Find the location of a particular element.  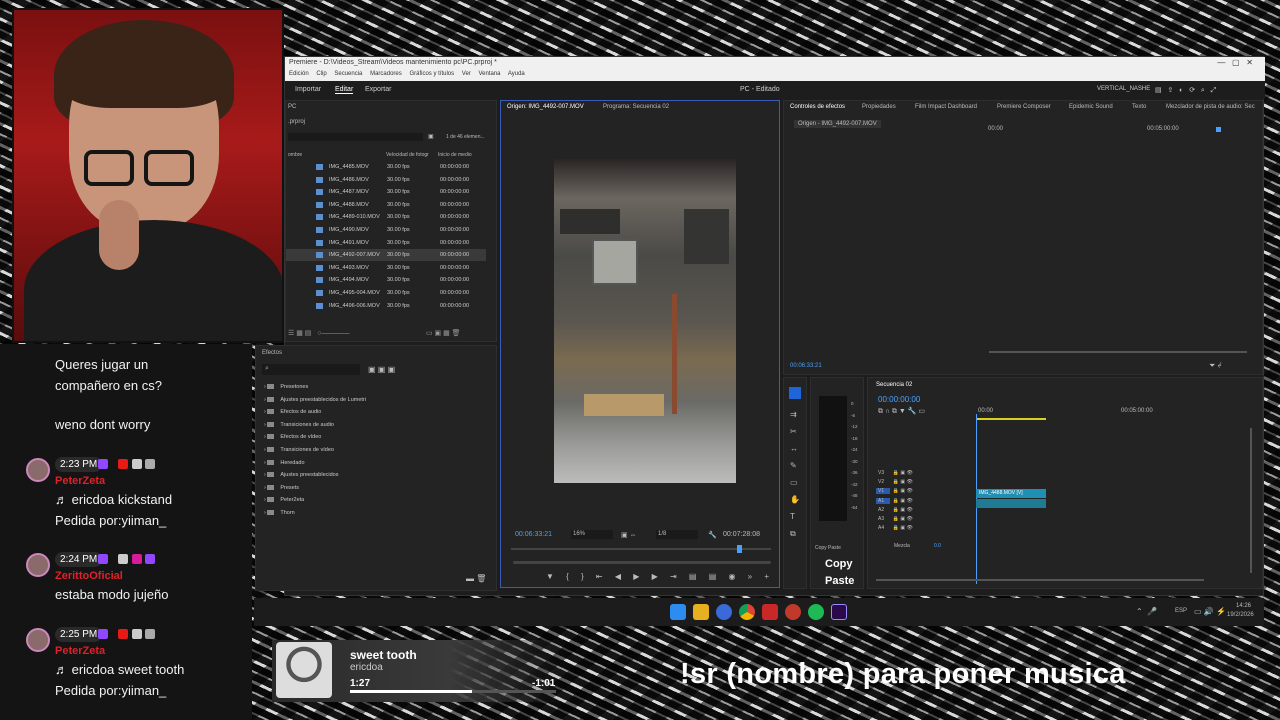

project-item: IMG_4489-010.MOV 30.00 fps 00:00:00:00 is located at coordinates (386, 217).